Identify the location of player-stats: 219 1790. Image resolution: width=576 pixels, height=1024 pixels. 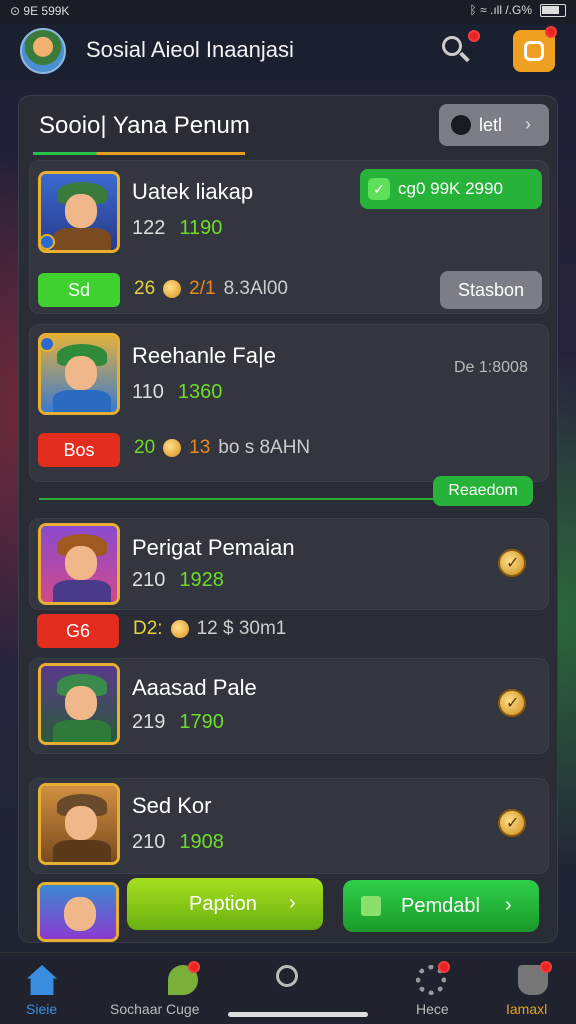
(178, 722).